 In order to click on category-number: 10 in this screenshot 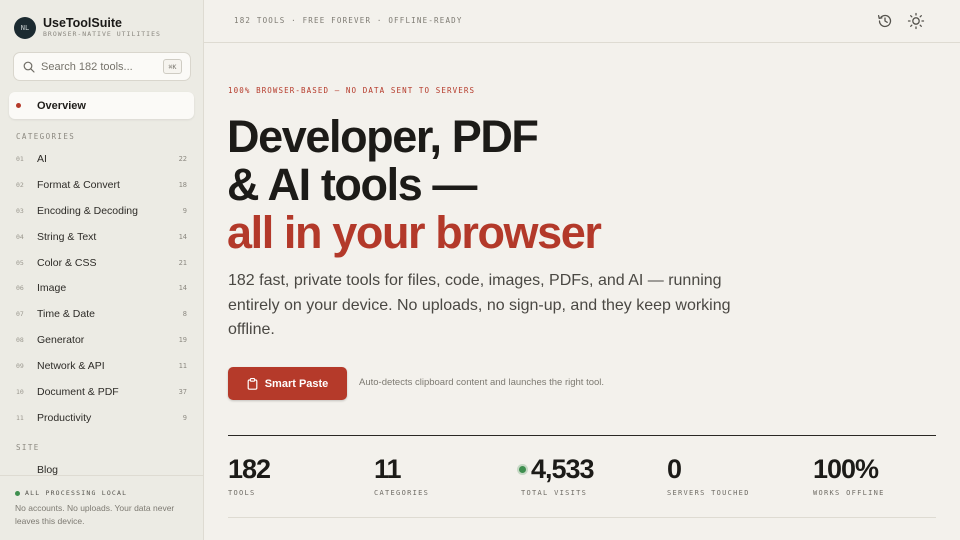, I will do `click(20, 391)`.